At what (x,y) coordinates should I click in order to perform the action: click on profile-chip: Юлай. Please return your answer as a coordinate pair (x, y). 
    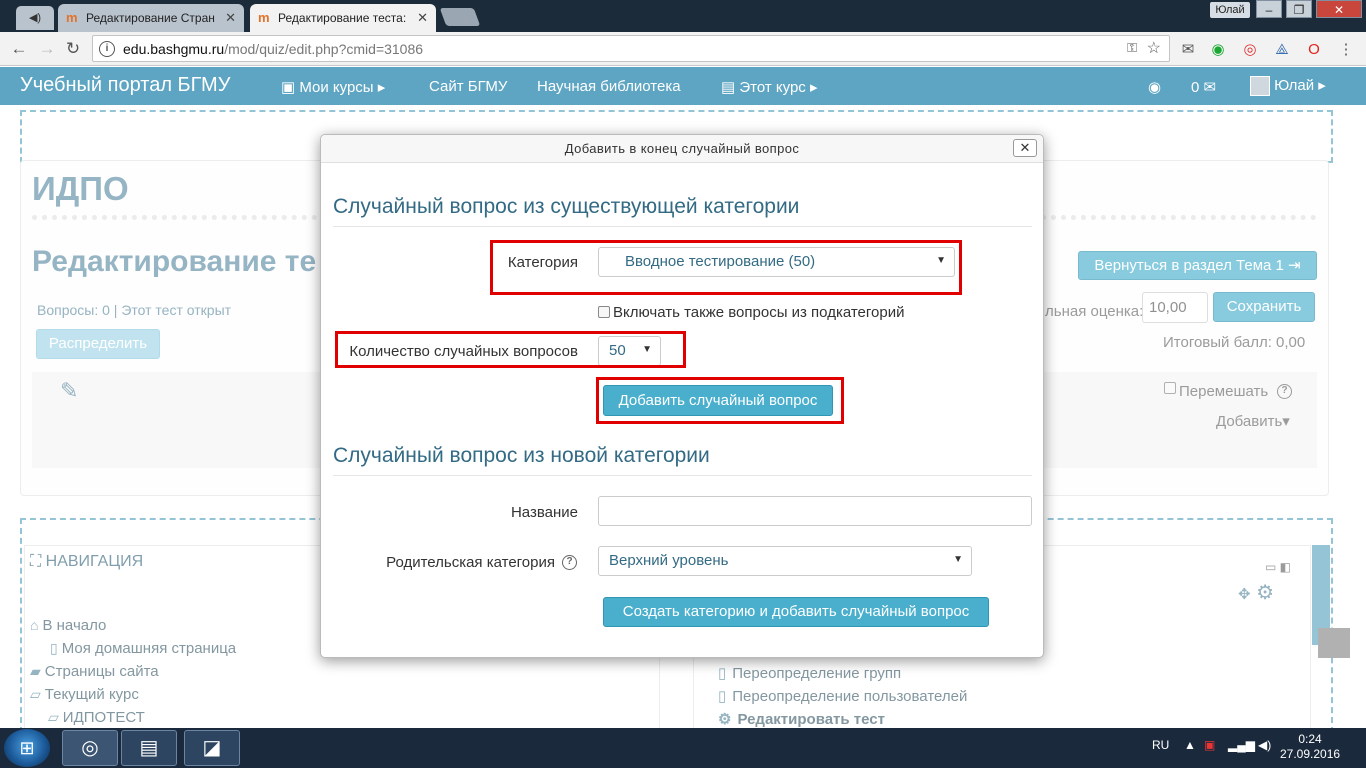
    Looking at the image, I should click on (1230, 10).